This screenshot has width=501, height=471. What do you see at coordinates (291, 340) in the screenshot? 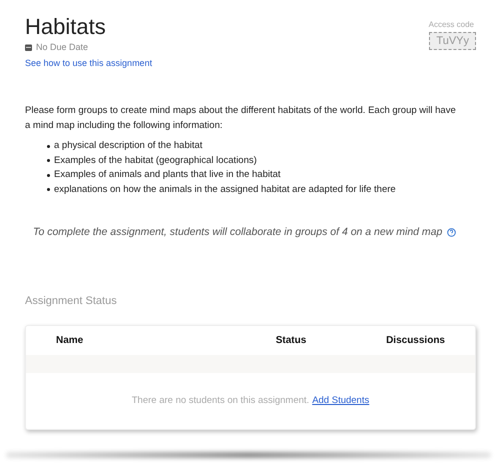
I see `column-header: Status` at bounding box center [291, 340].